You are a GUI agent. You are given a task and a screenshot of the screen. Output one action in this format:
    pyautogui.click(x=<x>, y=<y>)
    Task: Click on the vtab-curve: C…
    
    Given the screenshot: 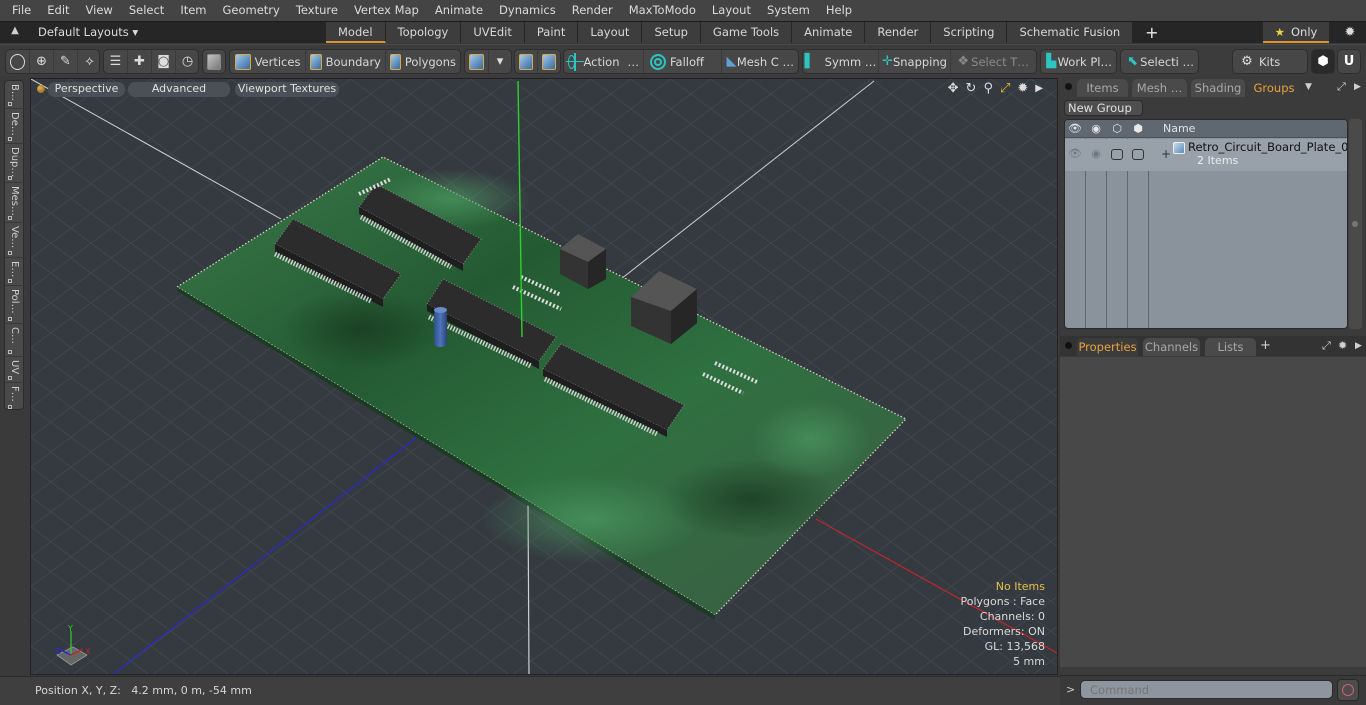 What is the action you would take?
    pyautogui.click(x=15, y=340)
    